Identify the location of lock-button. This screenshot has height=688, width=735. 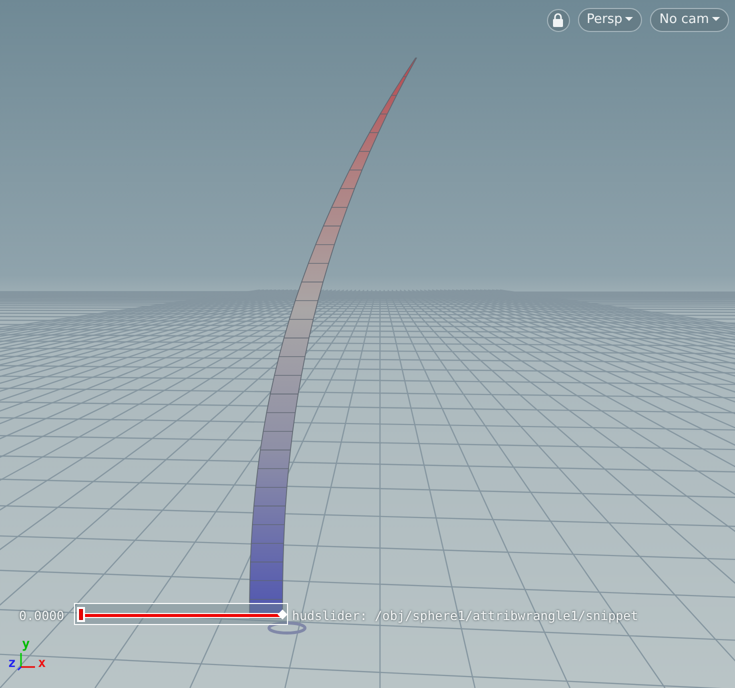
(558, 20).